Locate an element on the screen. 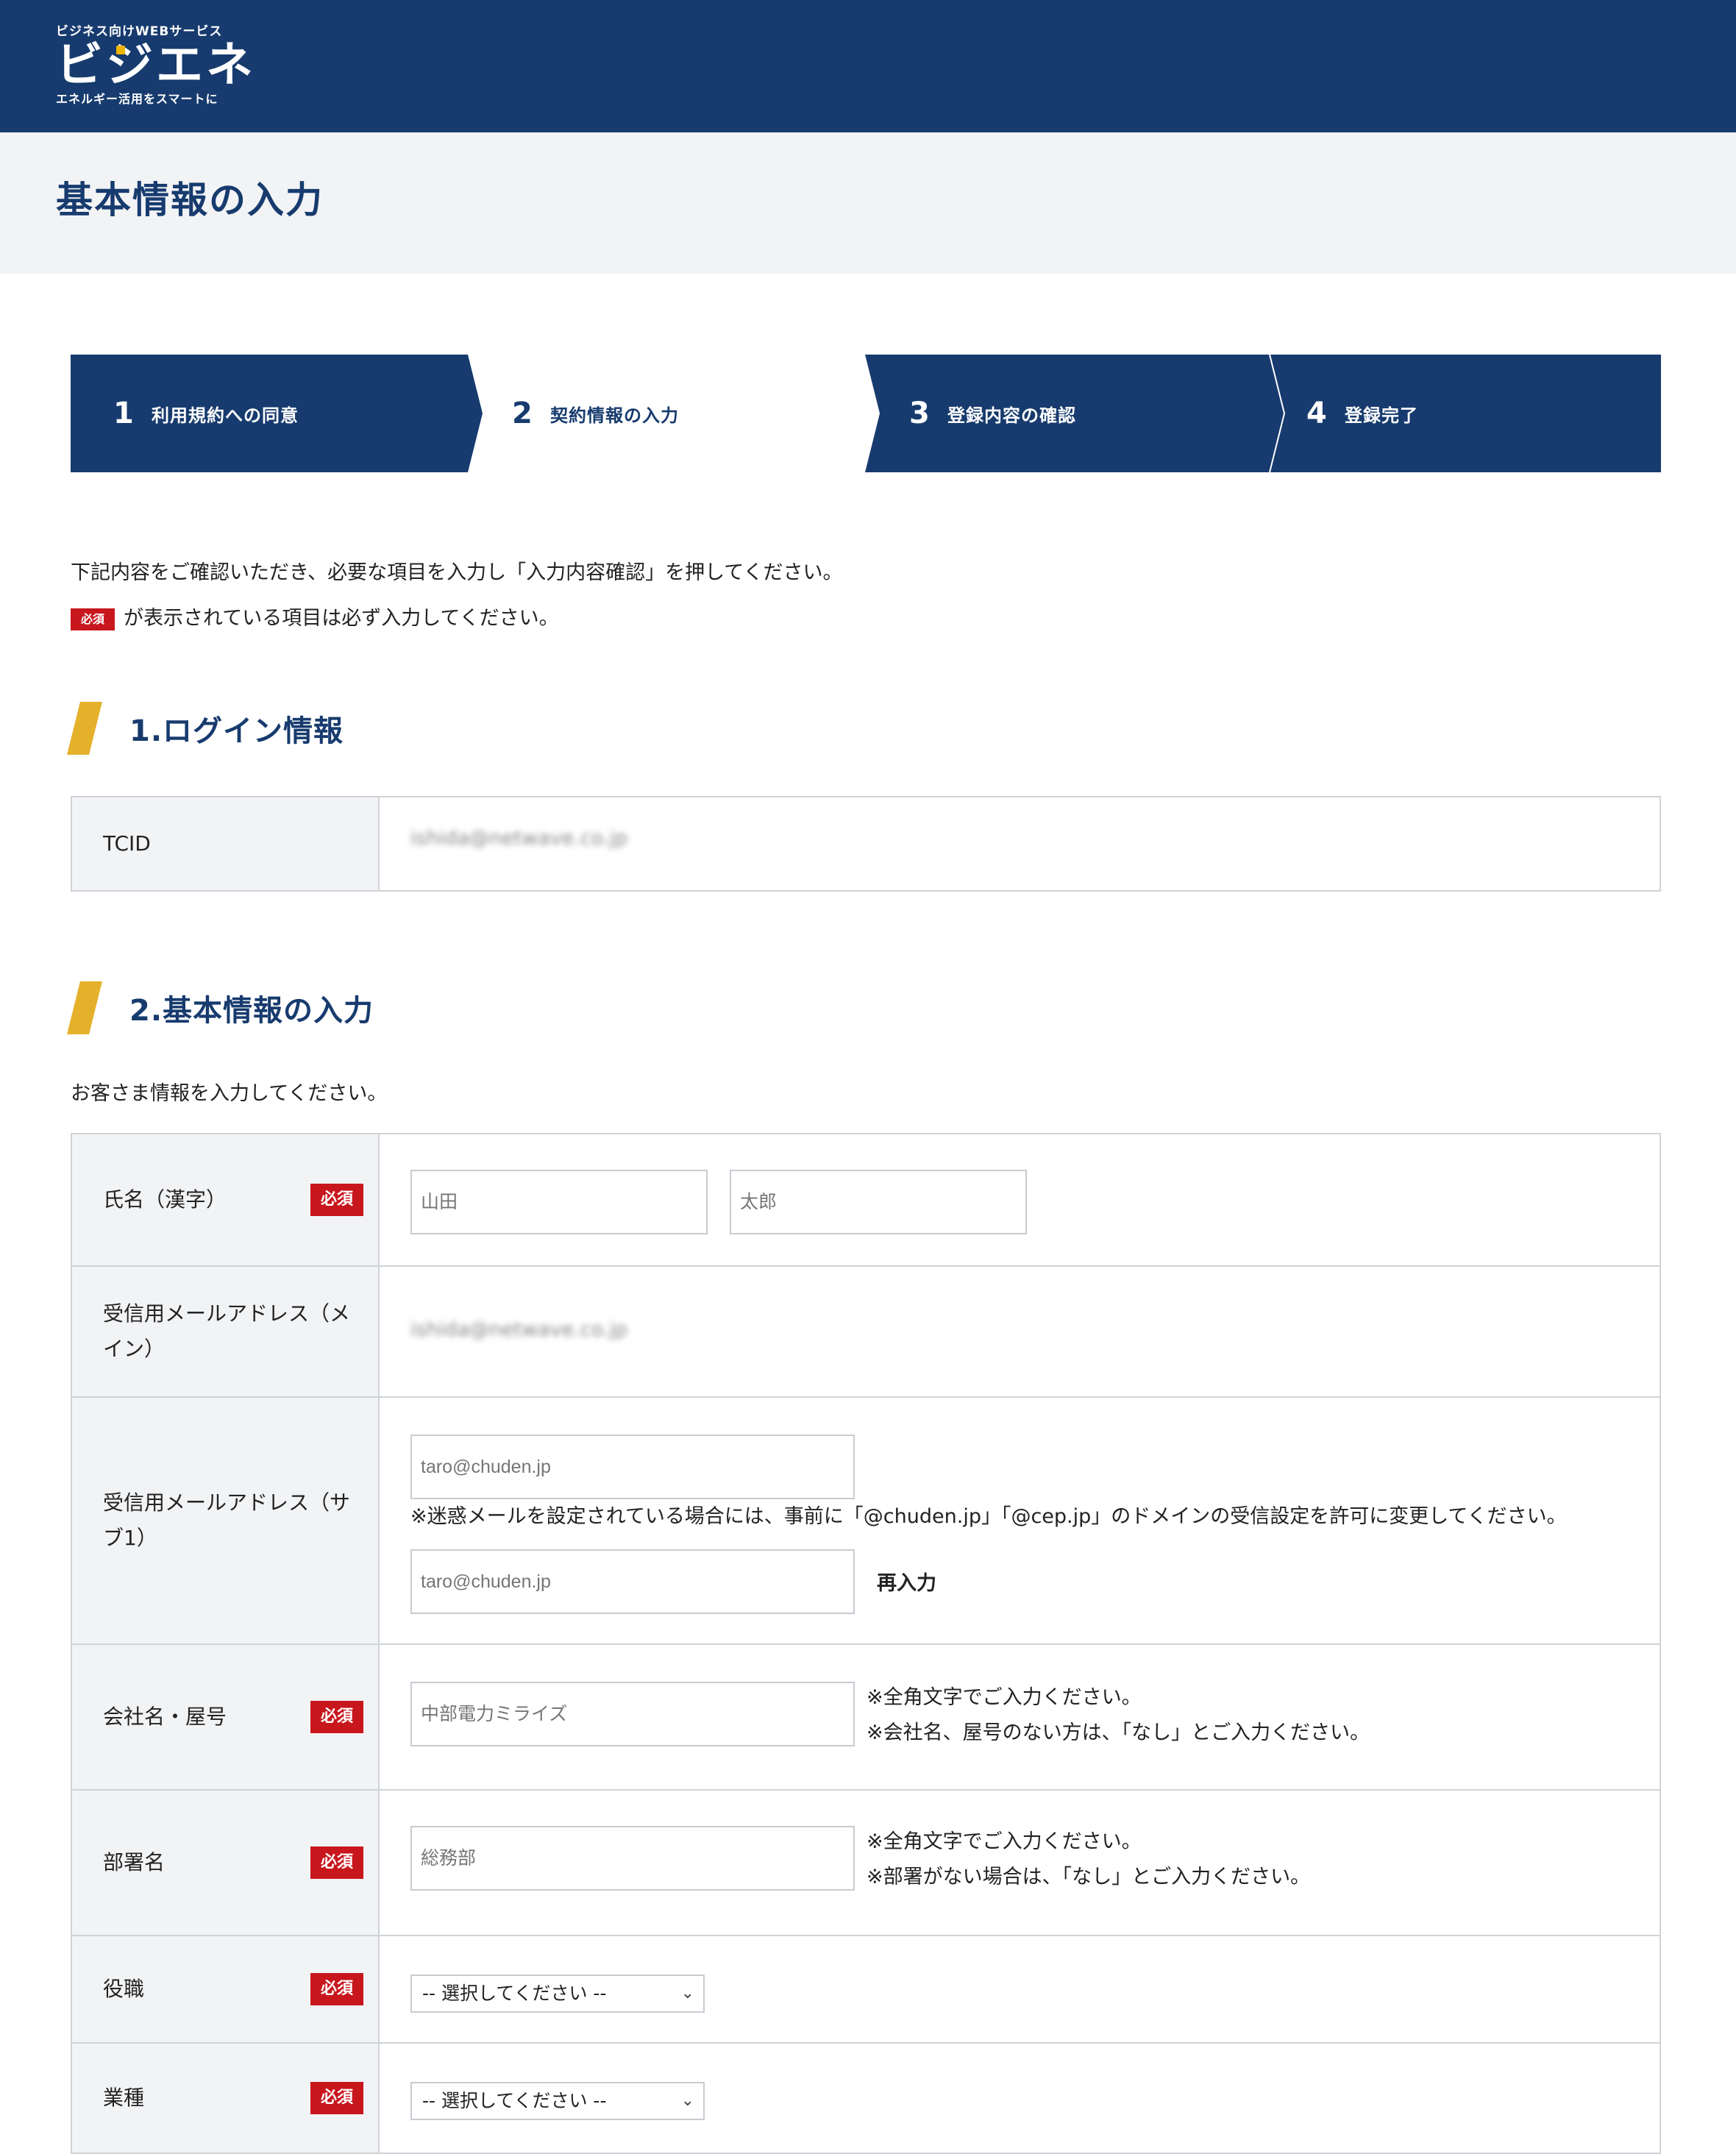  logo-dot-icon is located at coordinates (120, 50).